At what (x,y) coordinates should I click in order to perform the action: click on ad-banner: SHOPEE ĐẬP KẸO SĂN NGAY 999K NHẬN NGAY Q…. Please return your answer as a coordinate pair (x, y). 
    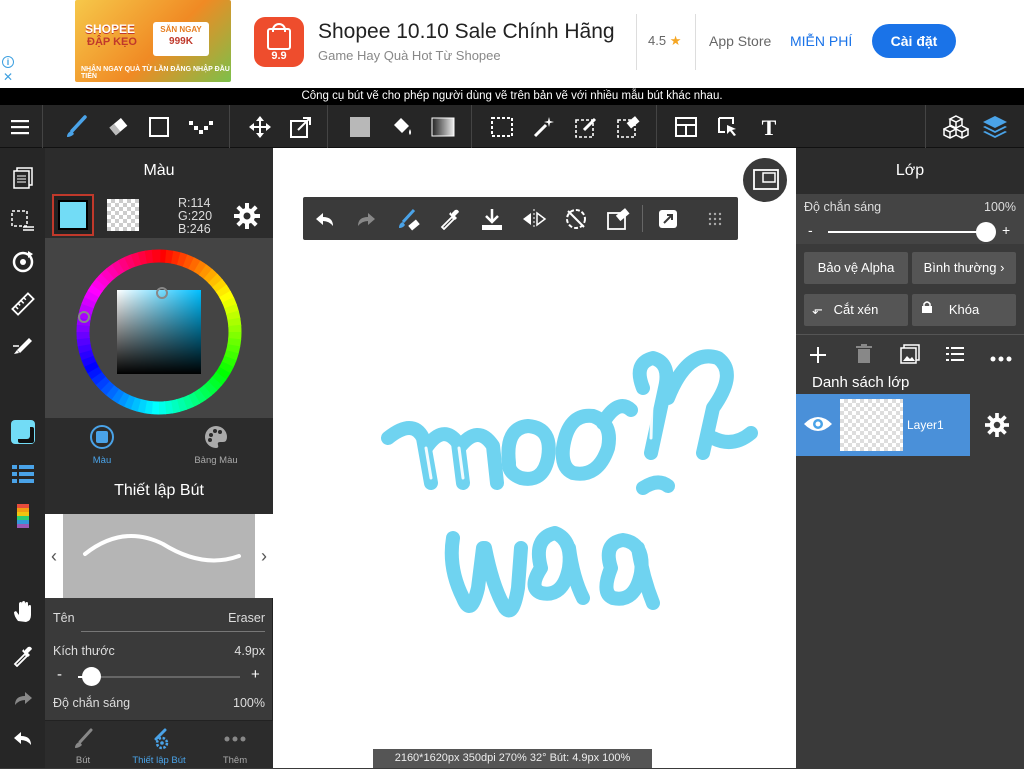
    Looking at the image, I should click on (512, 44).